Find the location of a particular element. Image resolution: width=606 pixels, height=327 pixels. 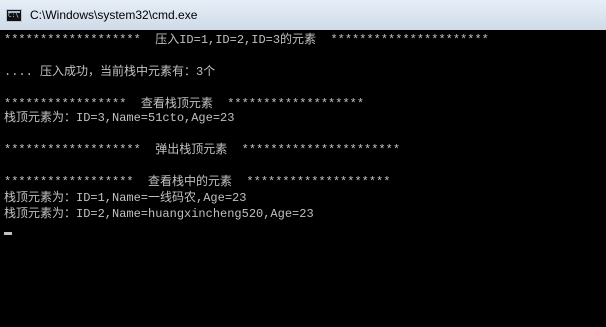

console-line: .... 压入成功，当前栈中元素有：3个 is located at coordinates (110, 72).